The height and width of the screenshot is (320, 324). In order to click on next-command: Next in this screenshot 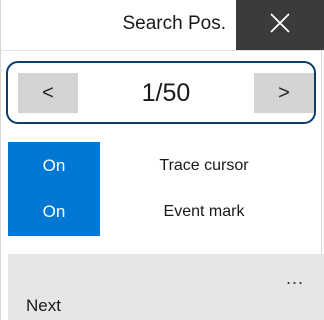, I will do `click(43, 306)`.